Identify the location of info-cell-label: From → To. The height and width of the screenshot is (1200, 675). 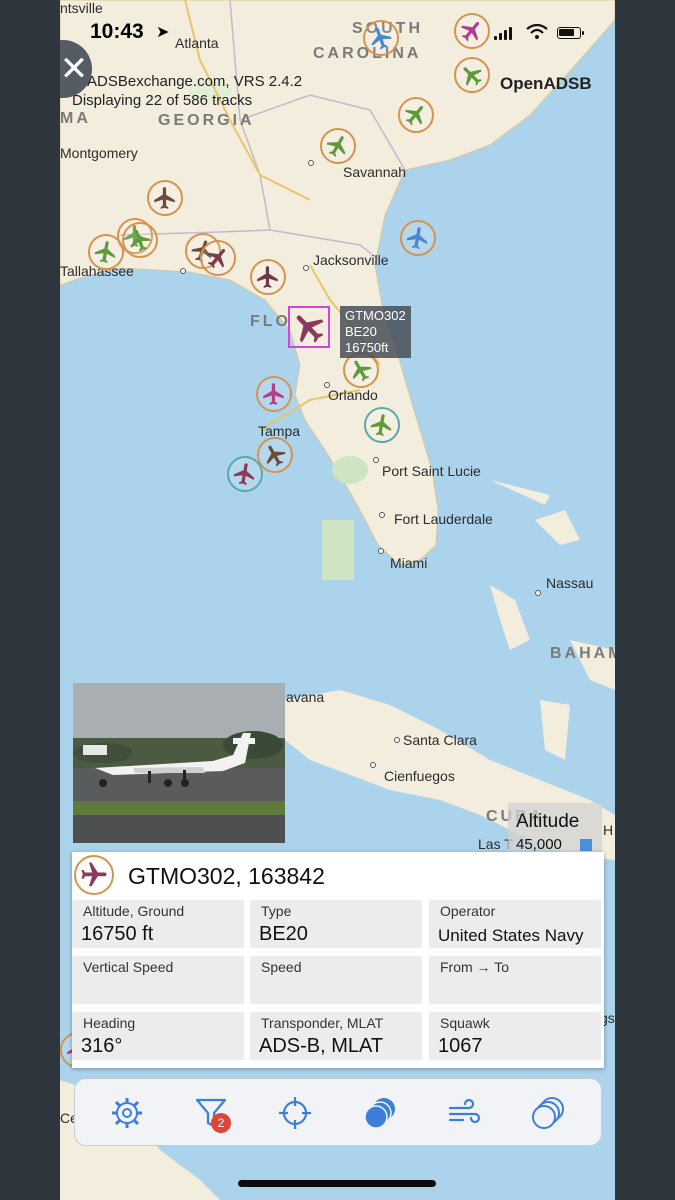
(474, 967).